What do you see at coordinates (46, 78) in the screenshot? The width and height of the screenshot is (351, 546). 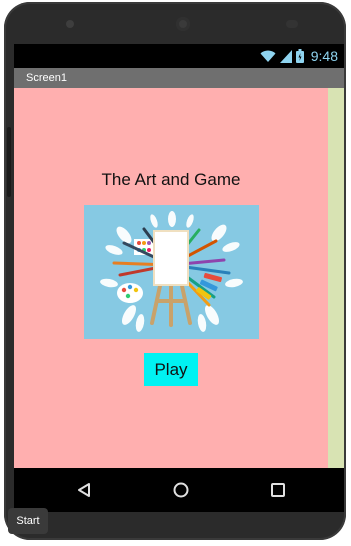 I see `screen-title: Screen1` at bounding box center [46, 78].